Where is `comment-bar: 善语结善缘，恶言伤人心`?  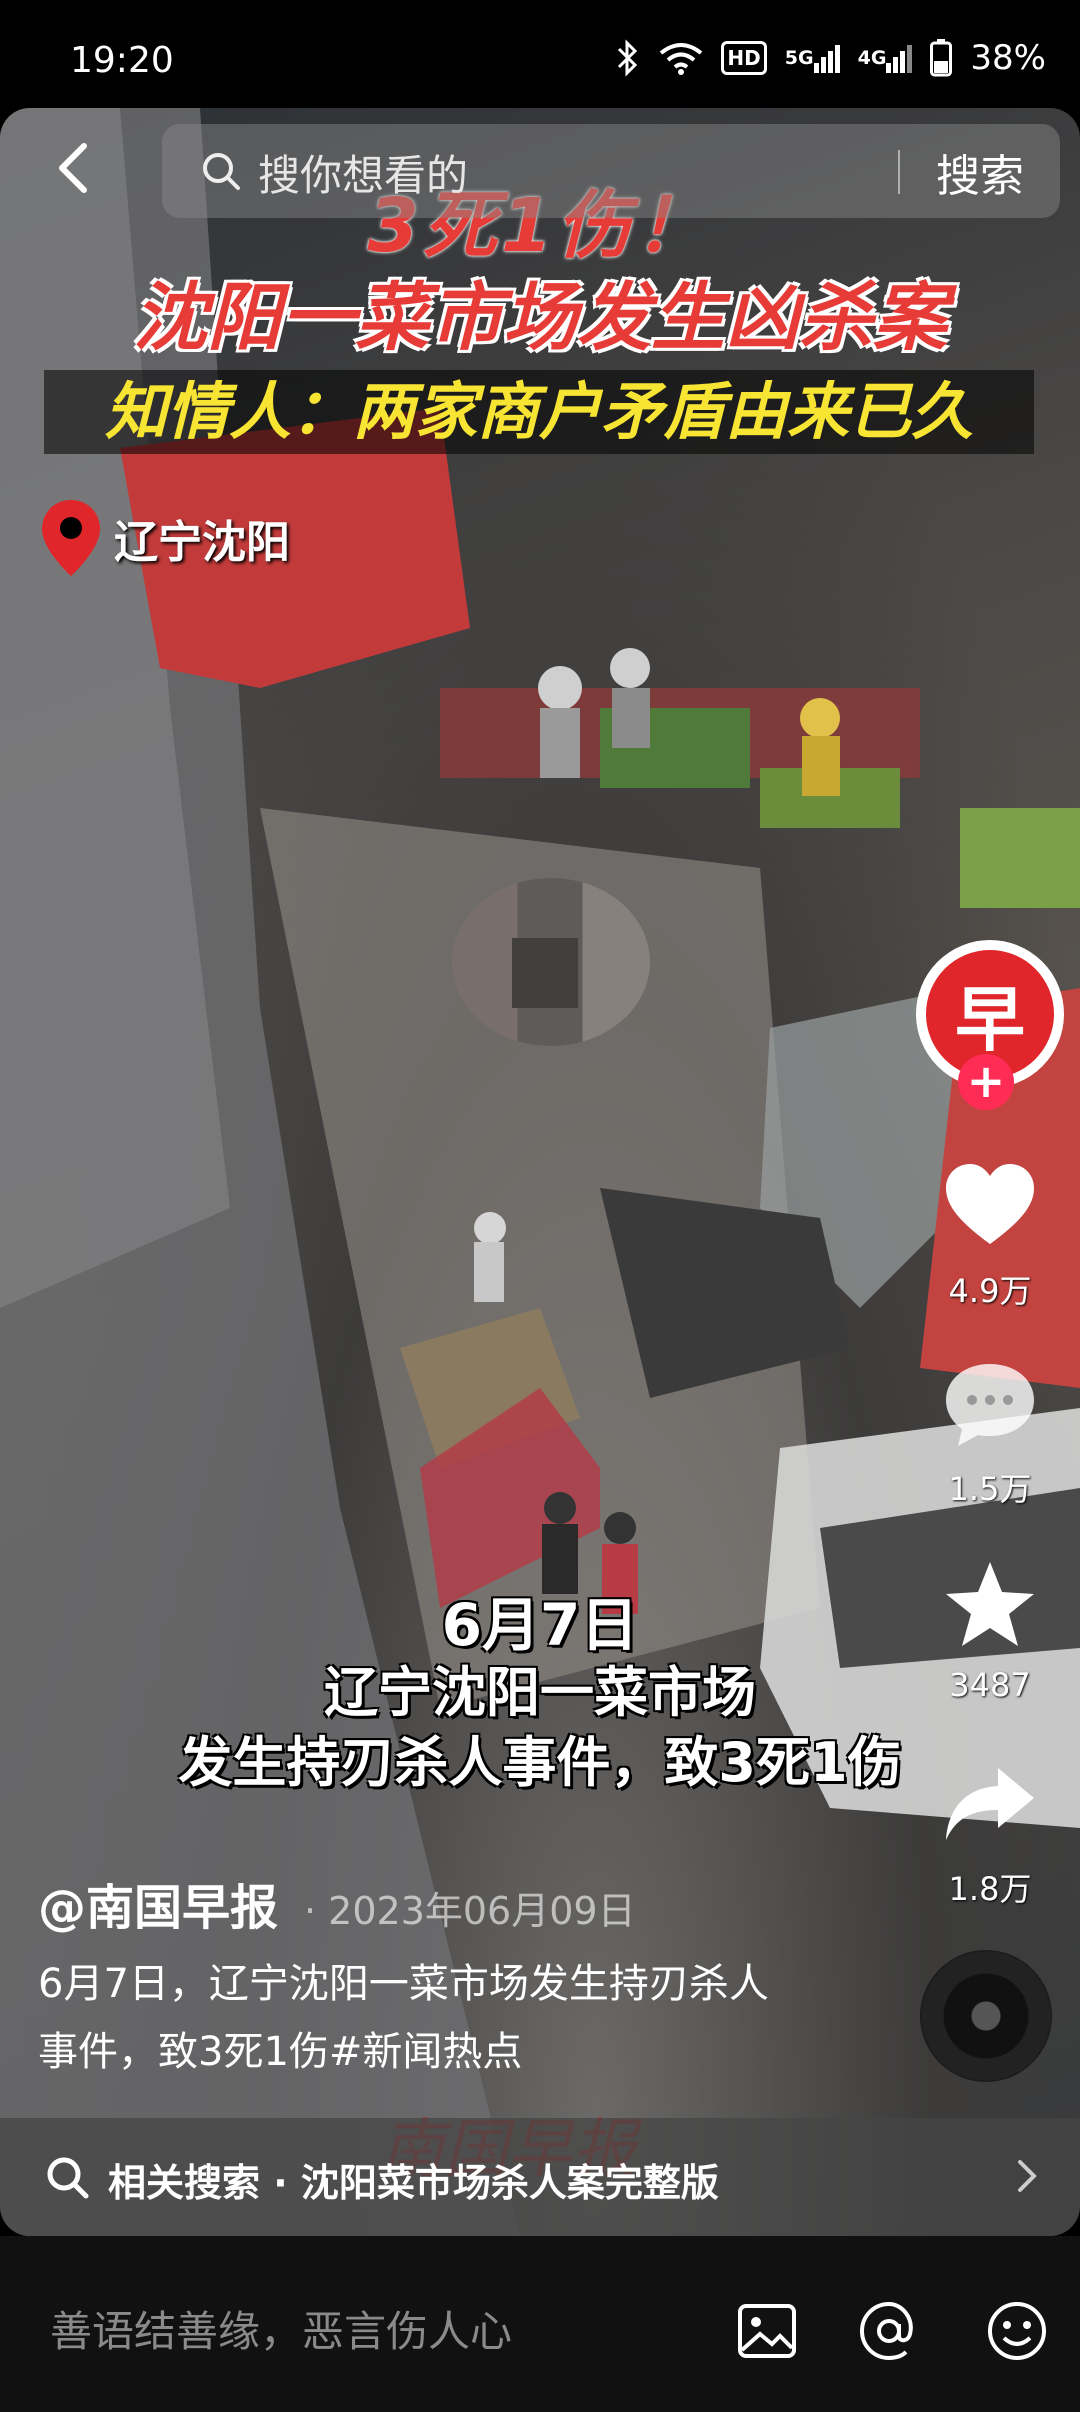 comment-bar: 善语结善缘，恶言伤人心 is located at coordinates (540, 2324).